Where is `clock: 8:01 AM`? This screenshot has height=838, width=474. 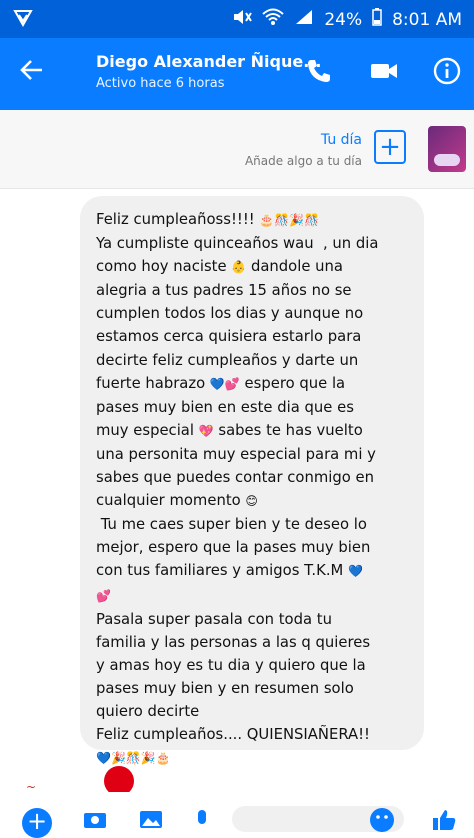 clock: 8:01 AM is located at coordinates (427, 19).